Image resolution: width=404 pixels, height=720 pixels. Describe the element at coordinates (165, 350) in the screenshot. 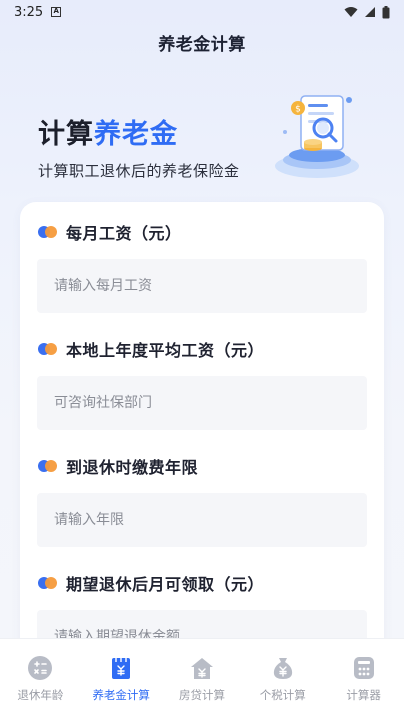

I see `field-label-text: 本地上年度平均工资（元）` at that location.